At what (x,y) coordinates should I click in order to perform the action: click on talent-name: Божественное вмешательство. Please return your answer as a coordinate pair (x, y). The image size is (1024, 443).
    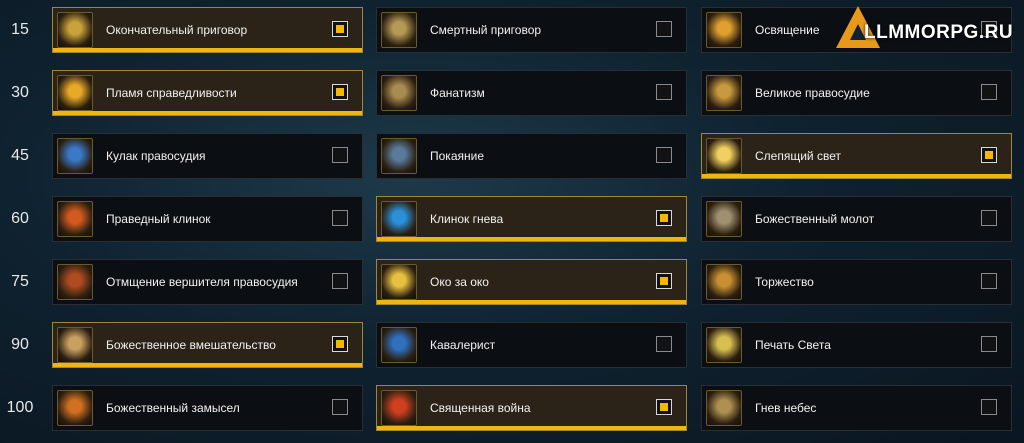
    Looking at the image, I should click on (191, 345).